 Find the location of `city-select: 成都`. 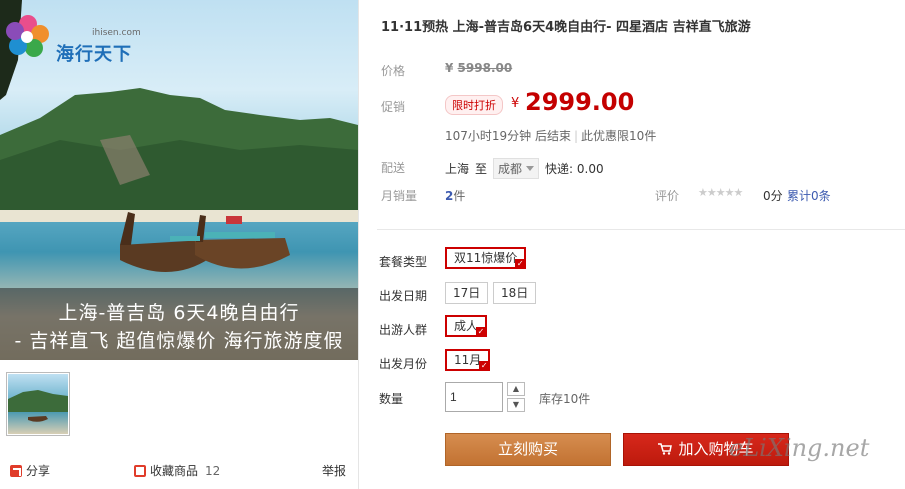

city-select: 成都 is located at coordinates (516, 168).